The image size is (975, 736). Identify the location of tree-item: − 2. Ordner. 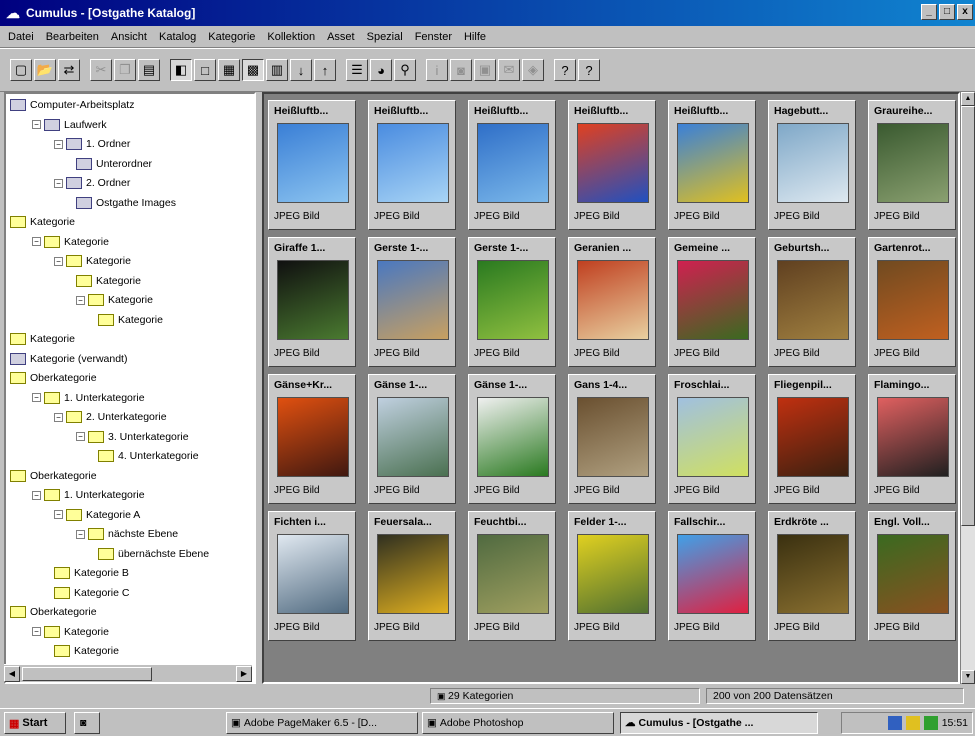
(92, 183).